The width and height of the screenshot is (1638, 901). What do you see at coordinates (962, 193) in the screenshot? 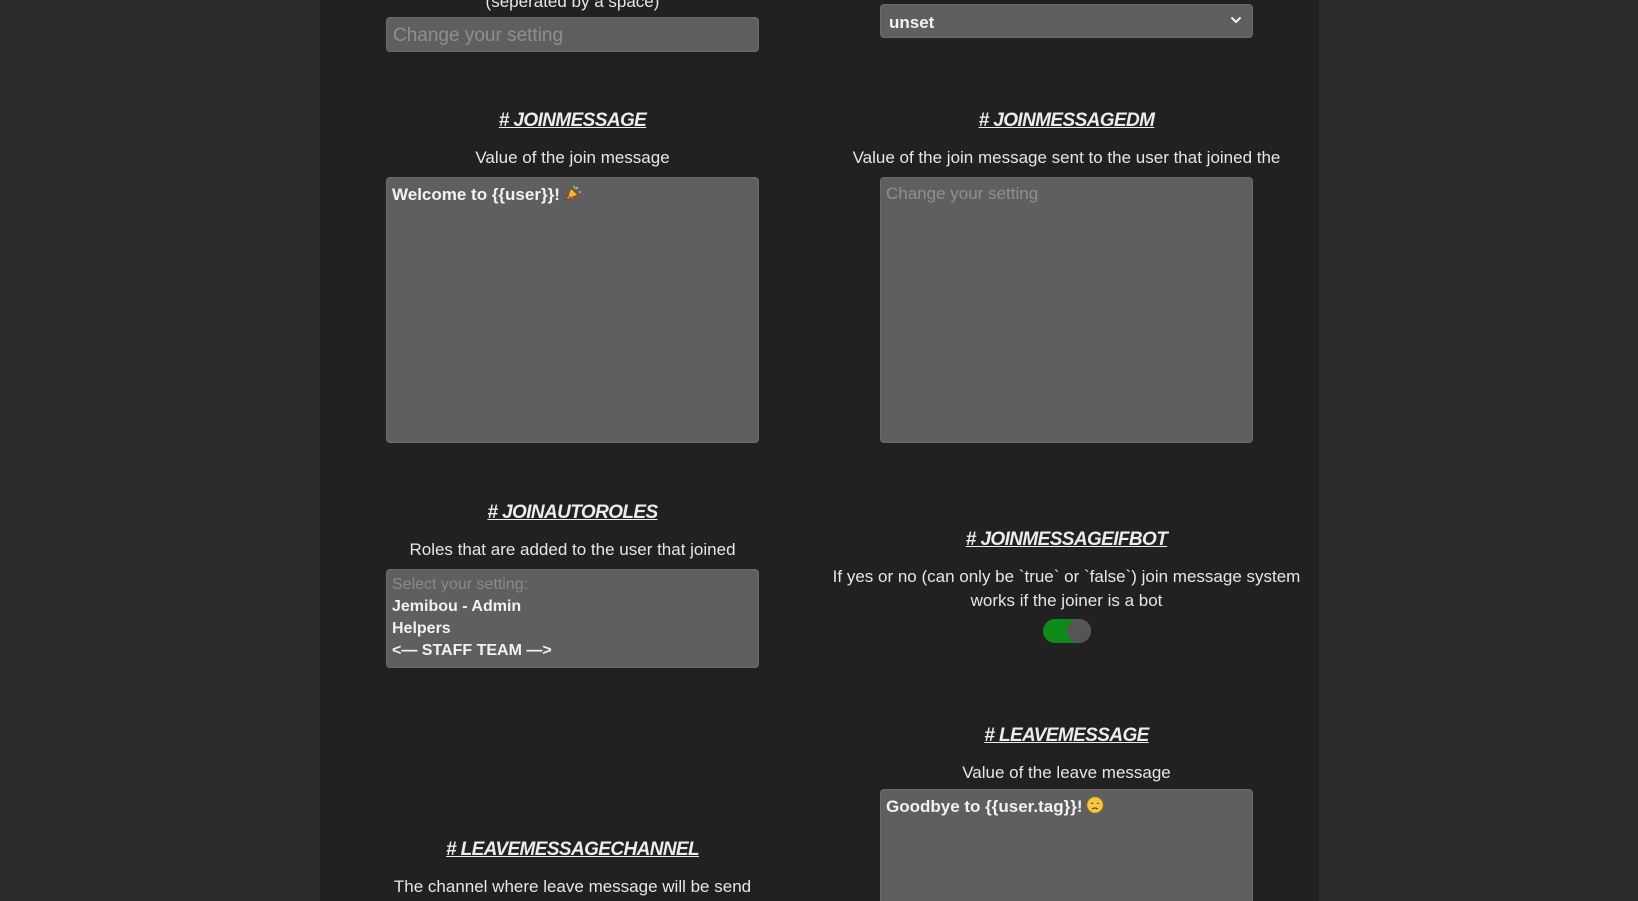
I see `textarea-placeholder: Change your setting` at bounding box center [962, 193].